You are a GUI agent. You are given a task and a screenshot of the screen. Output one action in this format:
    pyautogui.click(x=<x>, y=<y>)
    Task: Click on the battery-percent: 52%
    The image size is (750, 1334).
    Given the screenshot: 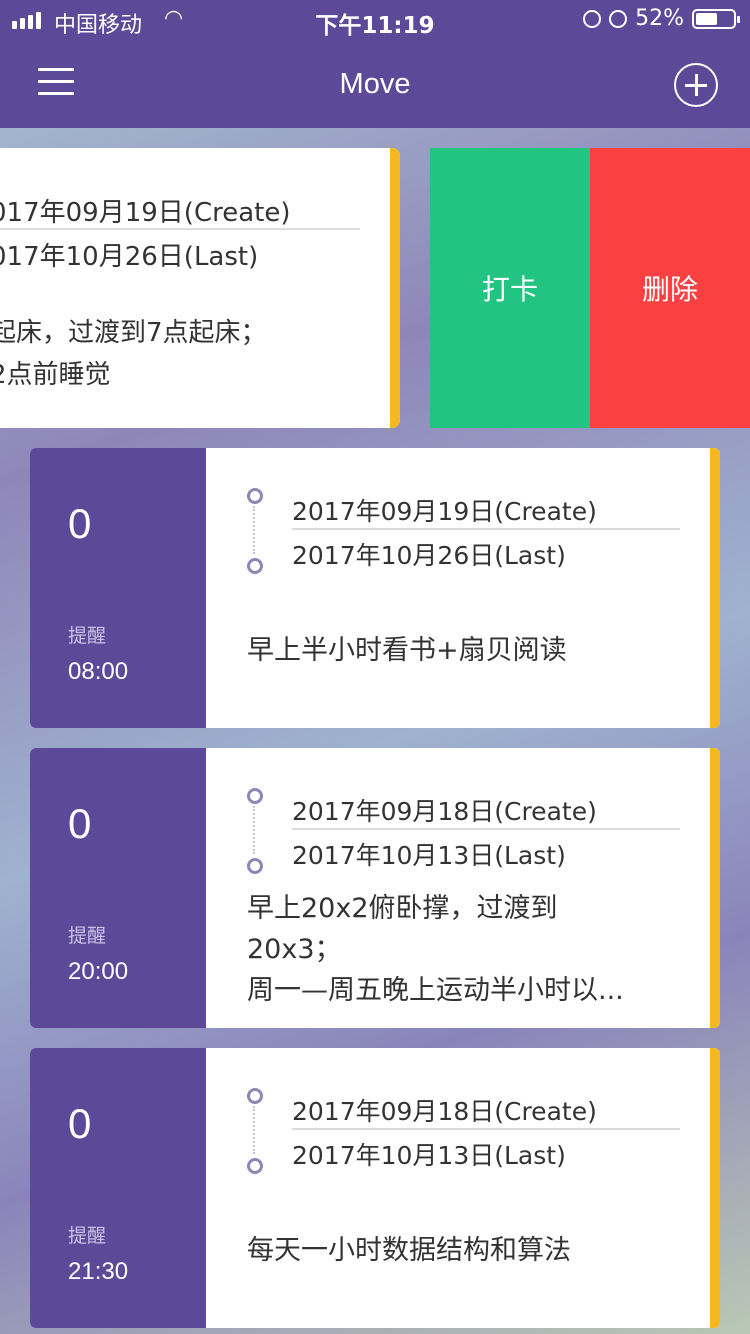 What is the action you would take?
    pyautogui.click(x=659, y=18)
    